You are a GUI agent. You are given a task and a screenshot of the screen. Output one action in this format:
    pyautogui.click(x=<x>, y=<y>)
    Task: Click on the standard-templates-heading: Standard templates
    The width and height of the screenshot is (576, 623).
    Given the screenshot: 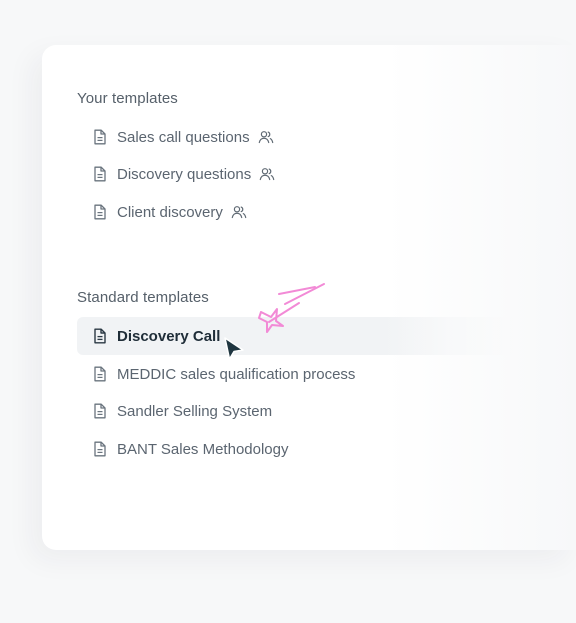 What is the action you would take?
    pyautogui.click(x=143, y=297)
    